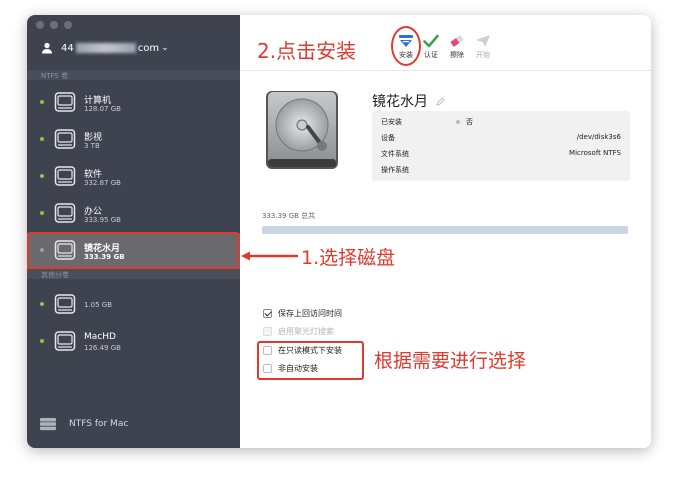 The height and width of the screenshot is (478, 680). I want to click on minimize-button, so click(54, 25).